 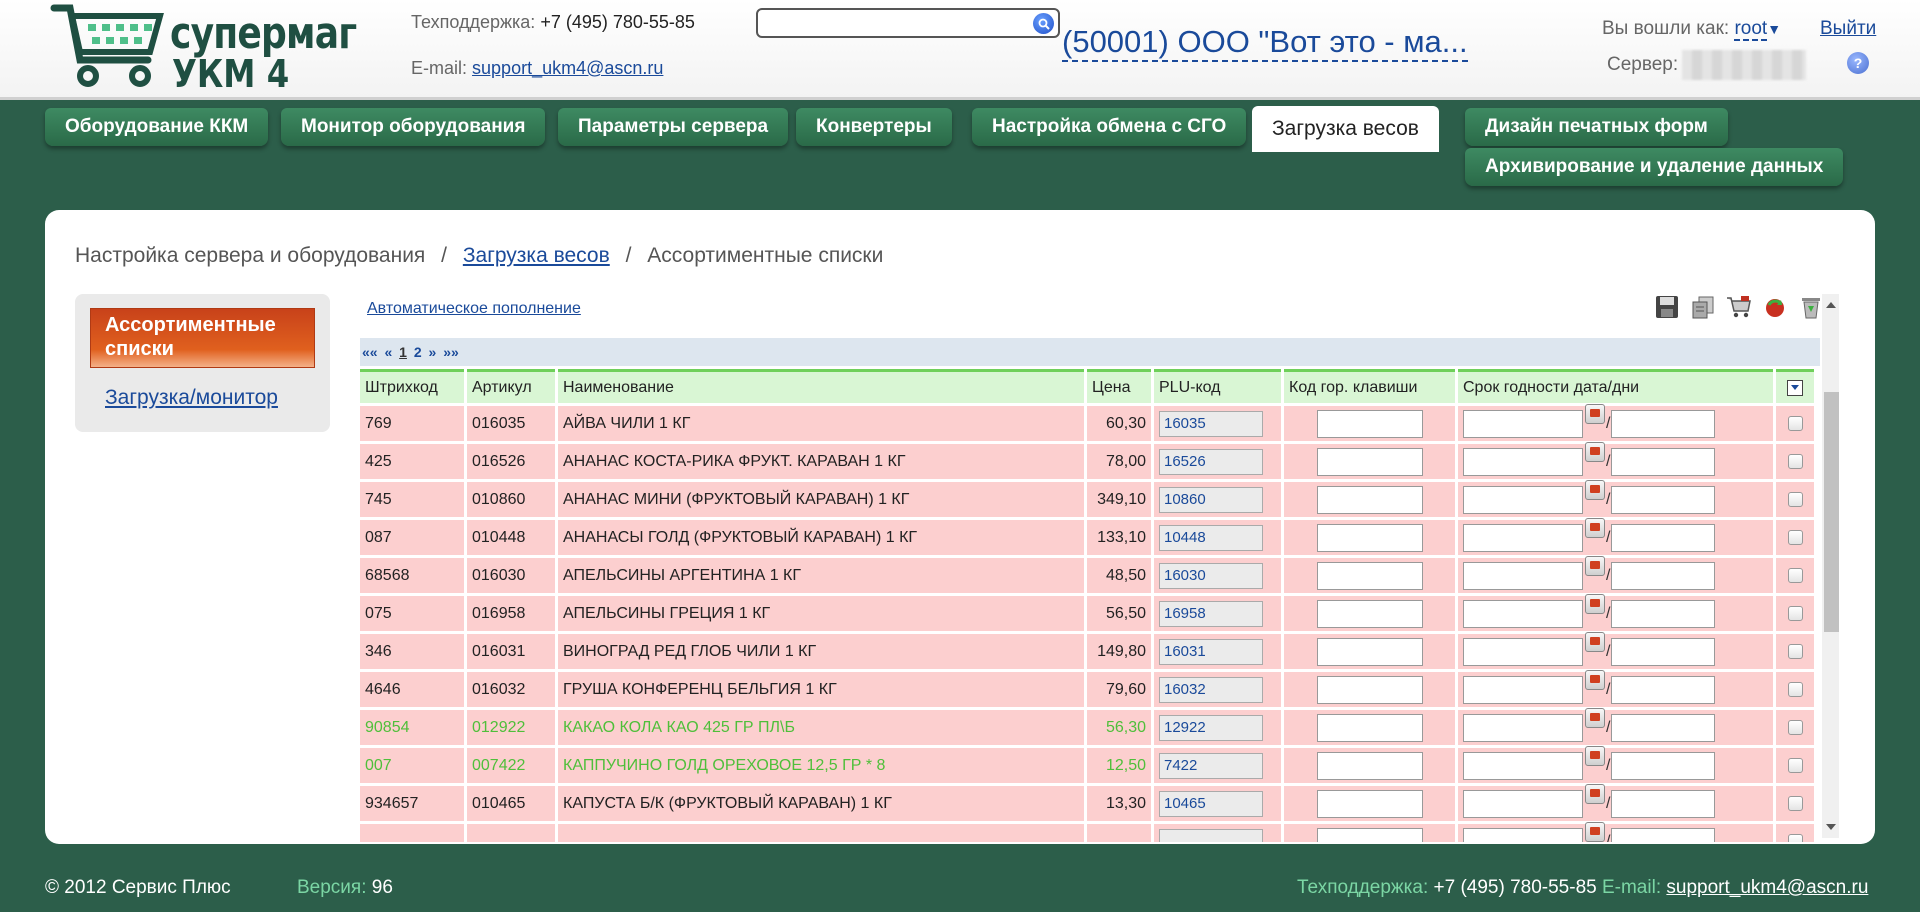 What do you see at coordinates (1703, 307) in the screenshot?
I see `copy-button` at bounding box center [1703, 307].